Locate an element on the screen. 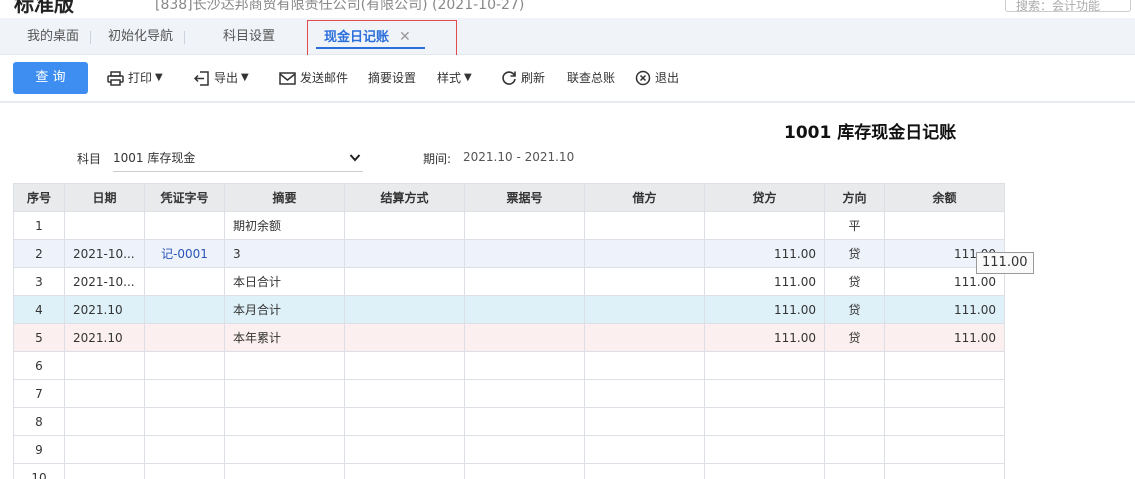 This screenshot has width=1135, height=479. chevron-down-icon: ▼ is located at coordinates (159, 77).